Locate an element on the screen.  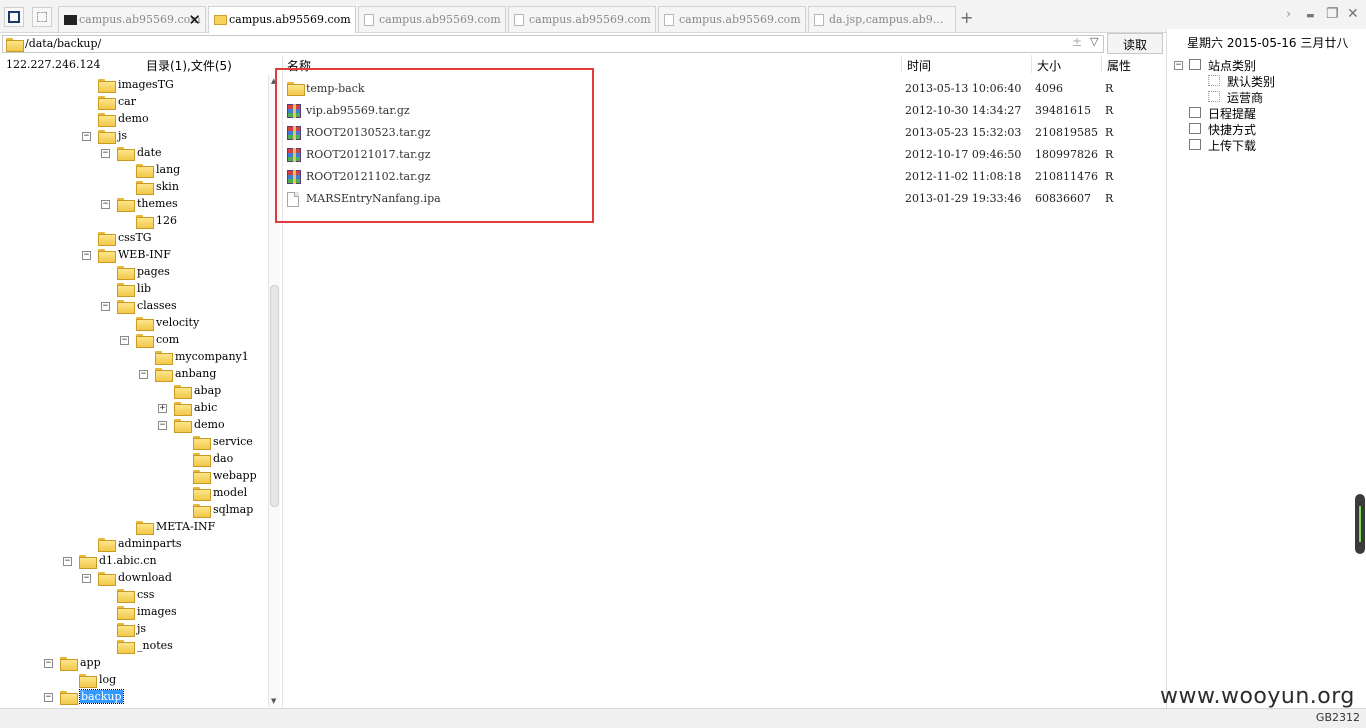
tree-node-label: imagesTG is located at coordinates (146, 84).